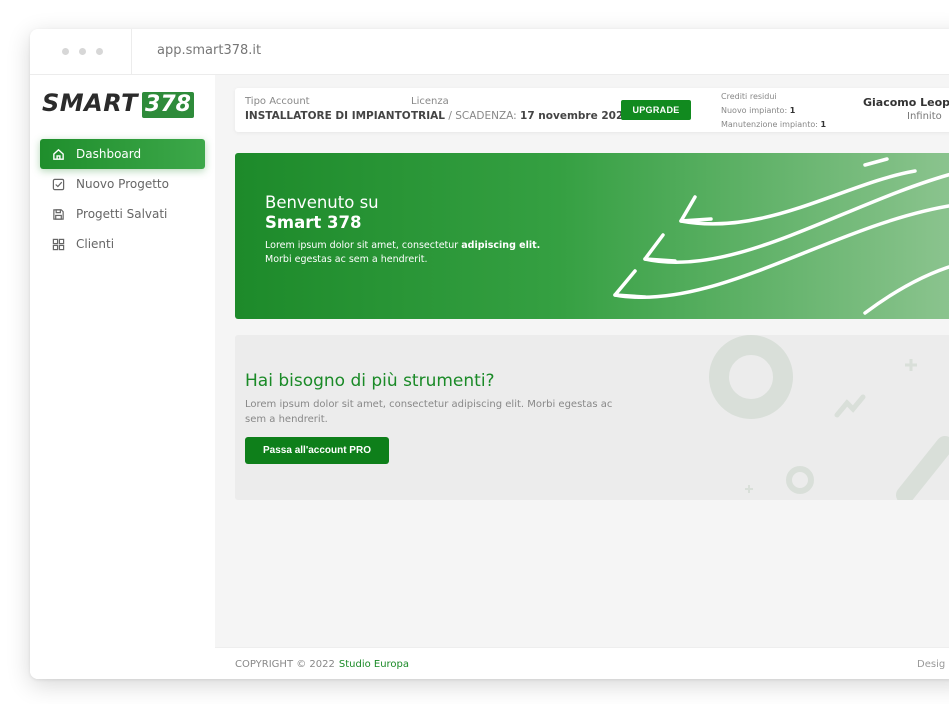 Image resolution: width=949 pixels, height=704 pixels. What do you see at coordinates (374, 664) in the screenshot?
I see `company-link: Studio Europa` at bounding box center [374, 664].